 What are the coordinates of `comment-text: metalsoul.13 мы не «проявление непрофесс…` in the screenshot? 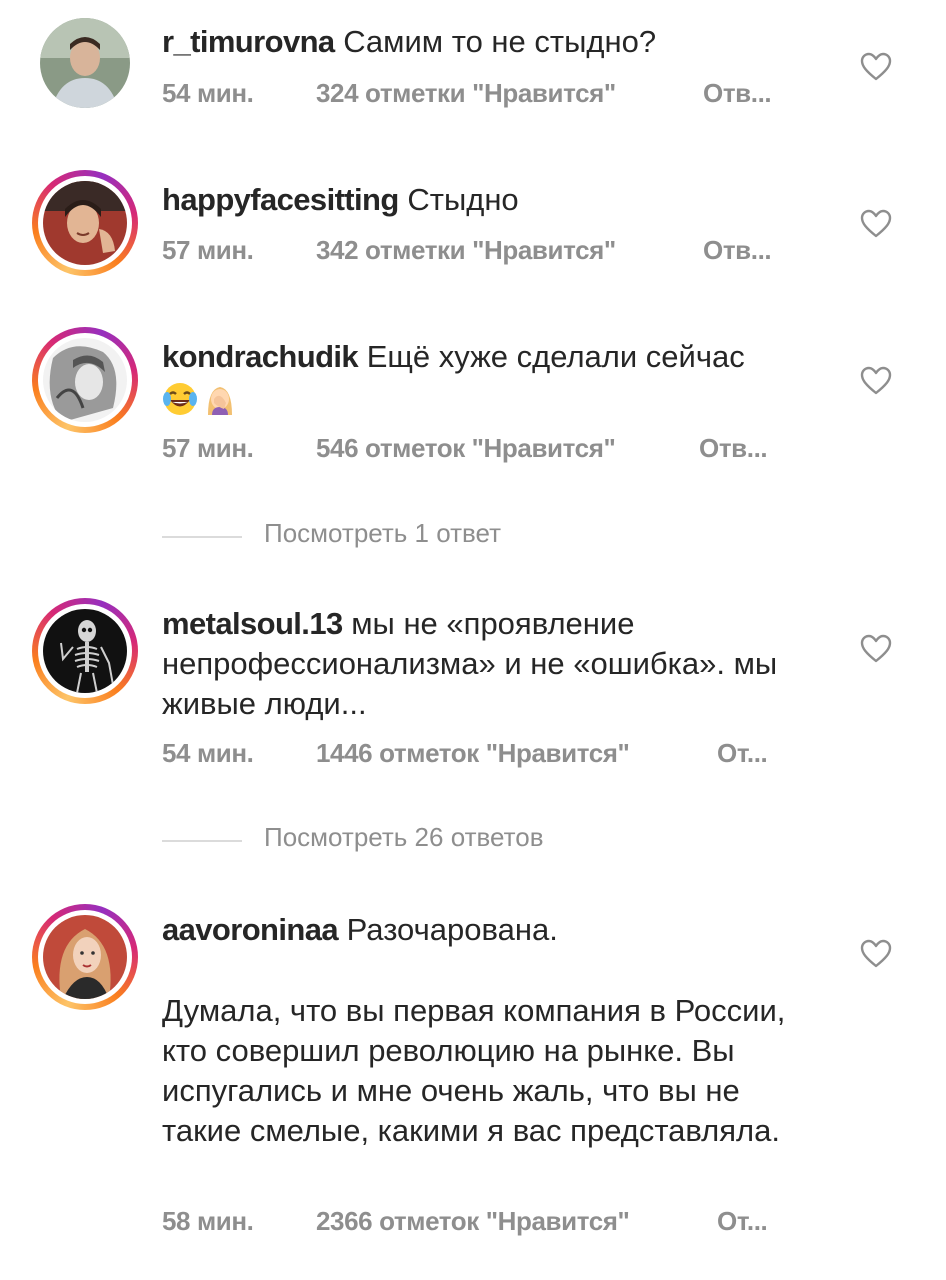 It's located at (494, 664).